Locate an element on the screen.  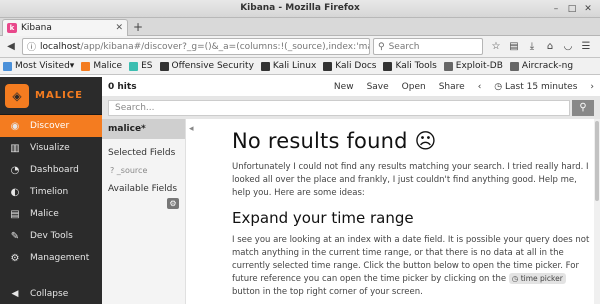
sidebar-item-discover: ◉ Discover is located at coordinates (51, 126).